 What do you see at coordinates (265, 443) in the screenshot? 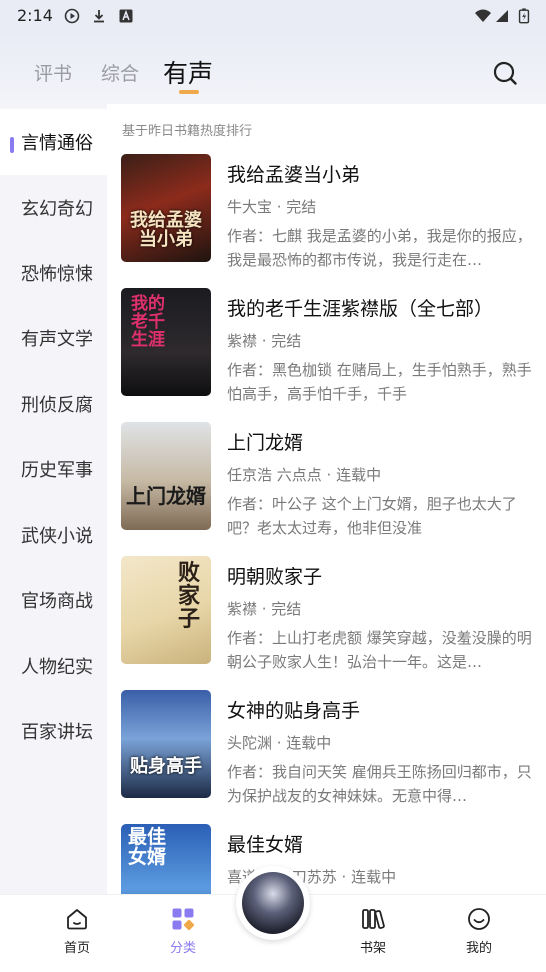
I see `book-title: 上门龙婿` at bounding box center [265, 443].